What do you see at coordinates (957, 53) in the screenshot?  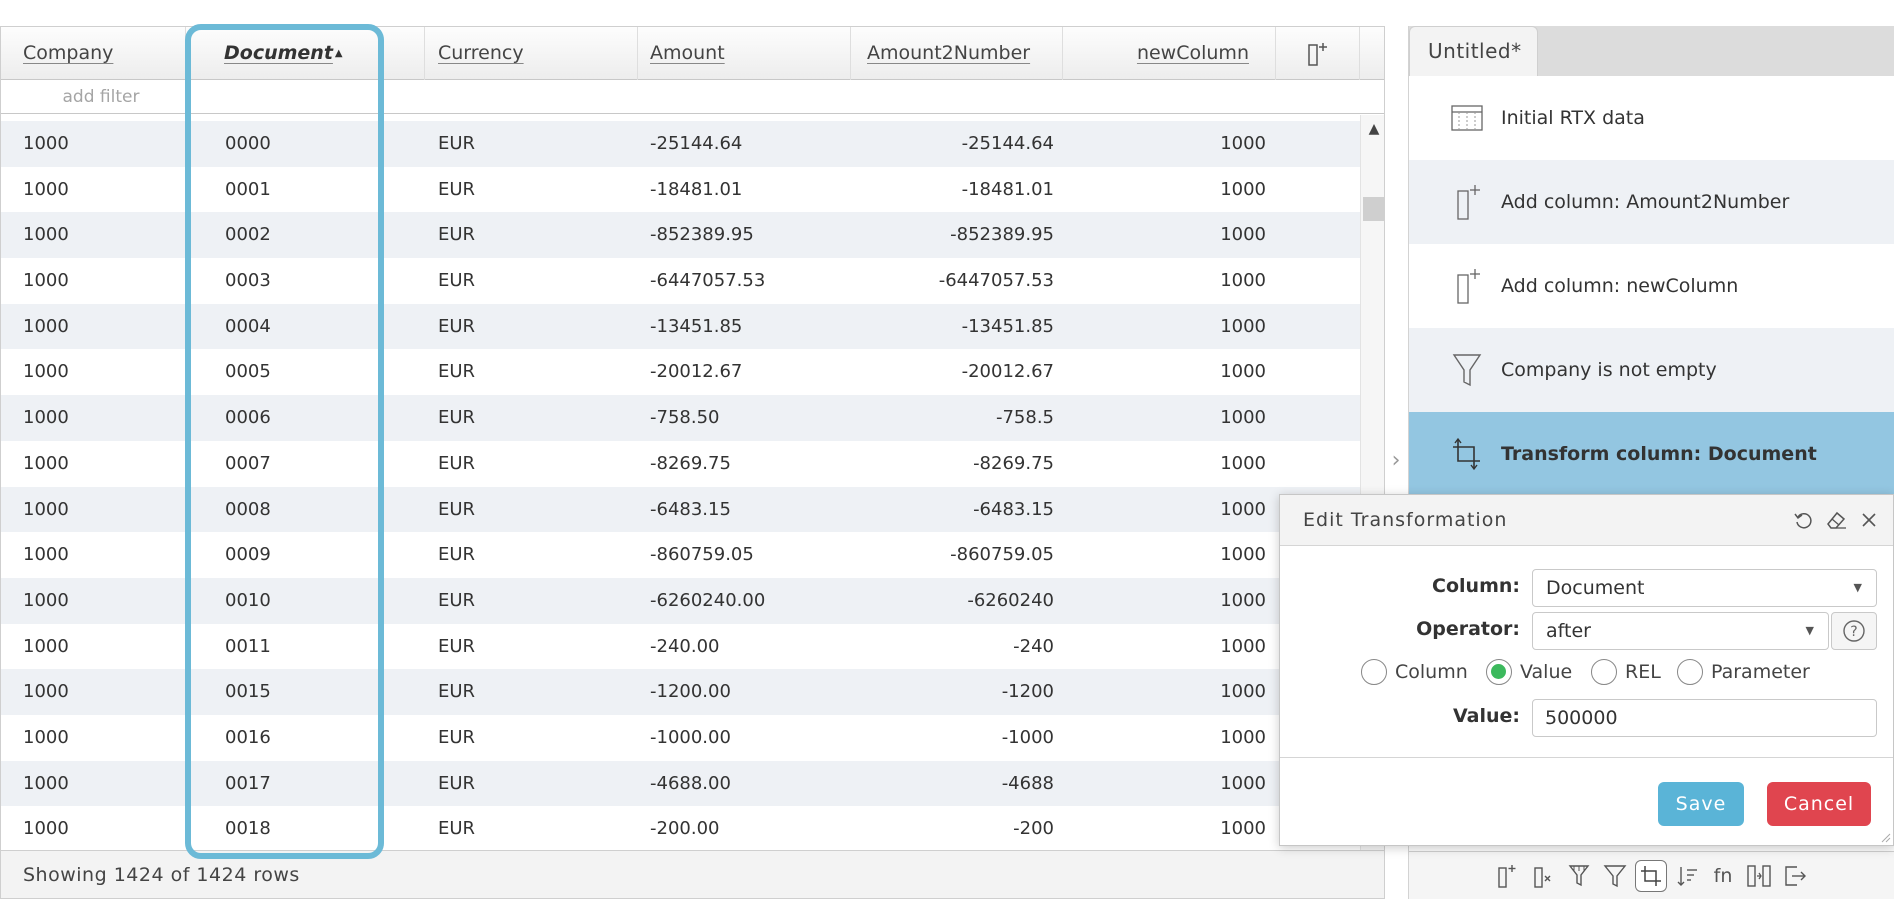 I see `column-header-amount2number: Amount2Number` at bounding box center [957, 53].